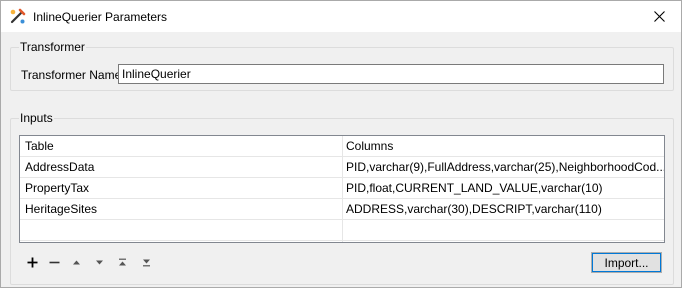 The height and width of the screenshot is (288, 682). I want to click on move-down-button, so click(99, 262).